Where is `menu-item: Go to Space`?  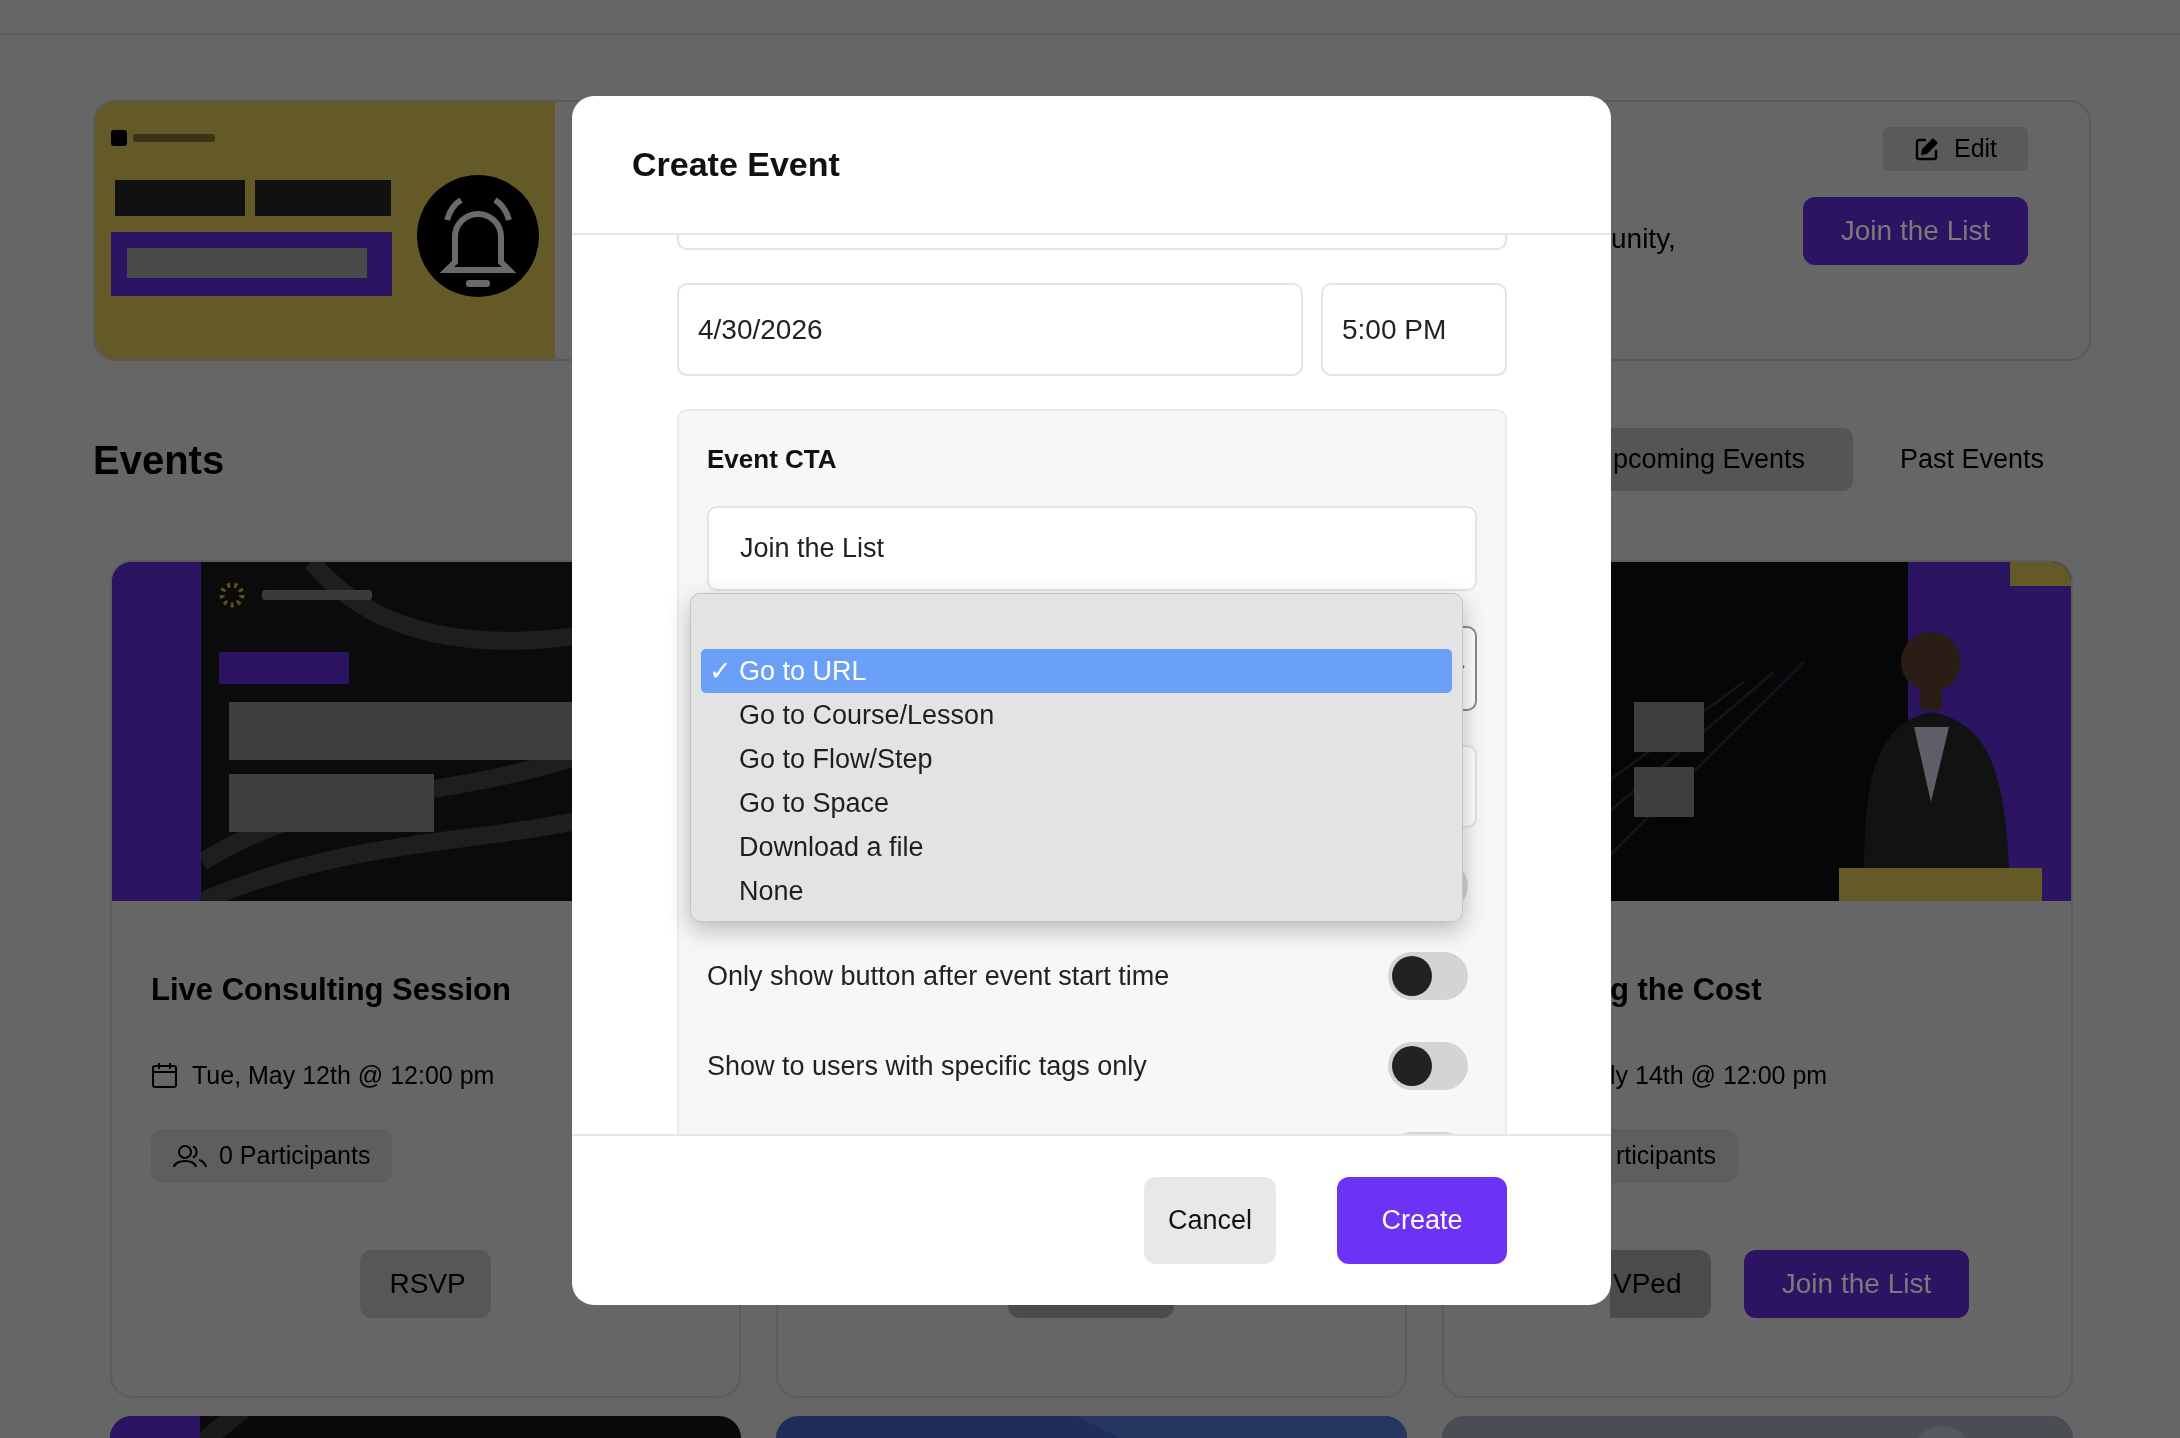 menu-item: Go to Space is located at coordinates (1076, 803).